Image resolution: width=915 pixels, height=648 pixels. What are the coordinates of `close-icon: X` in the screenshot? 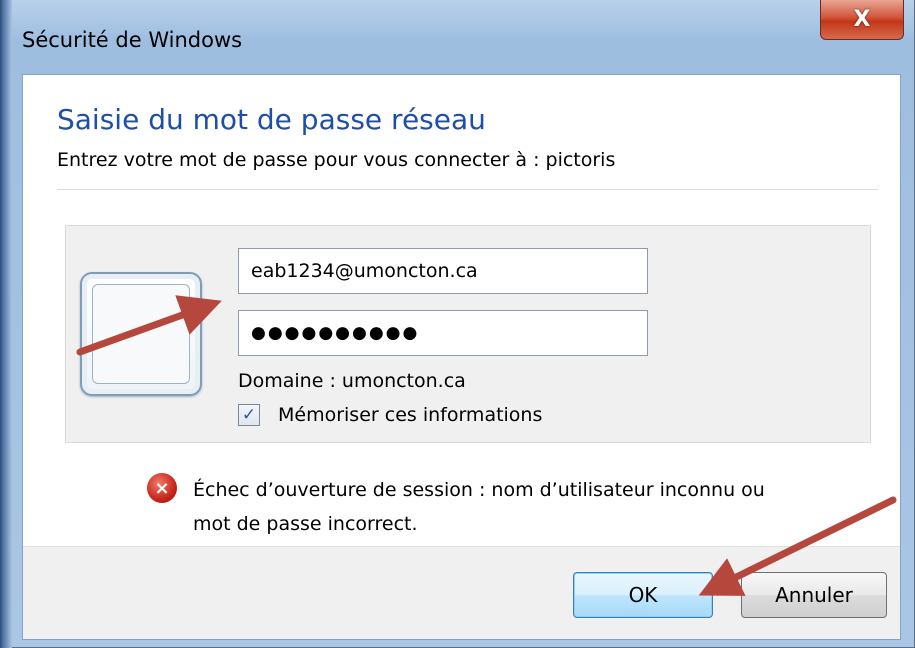 It's located at (862, 19).